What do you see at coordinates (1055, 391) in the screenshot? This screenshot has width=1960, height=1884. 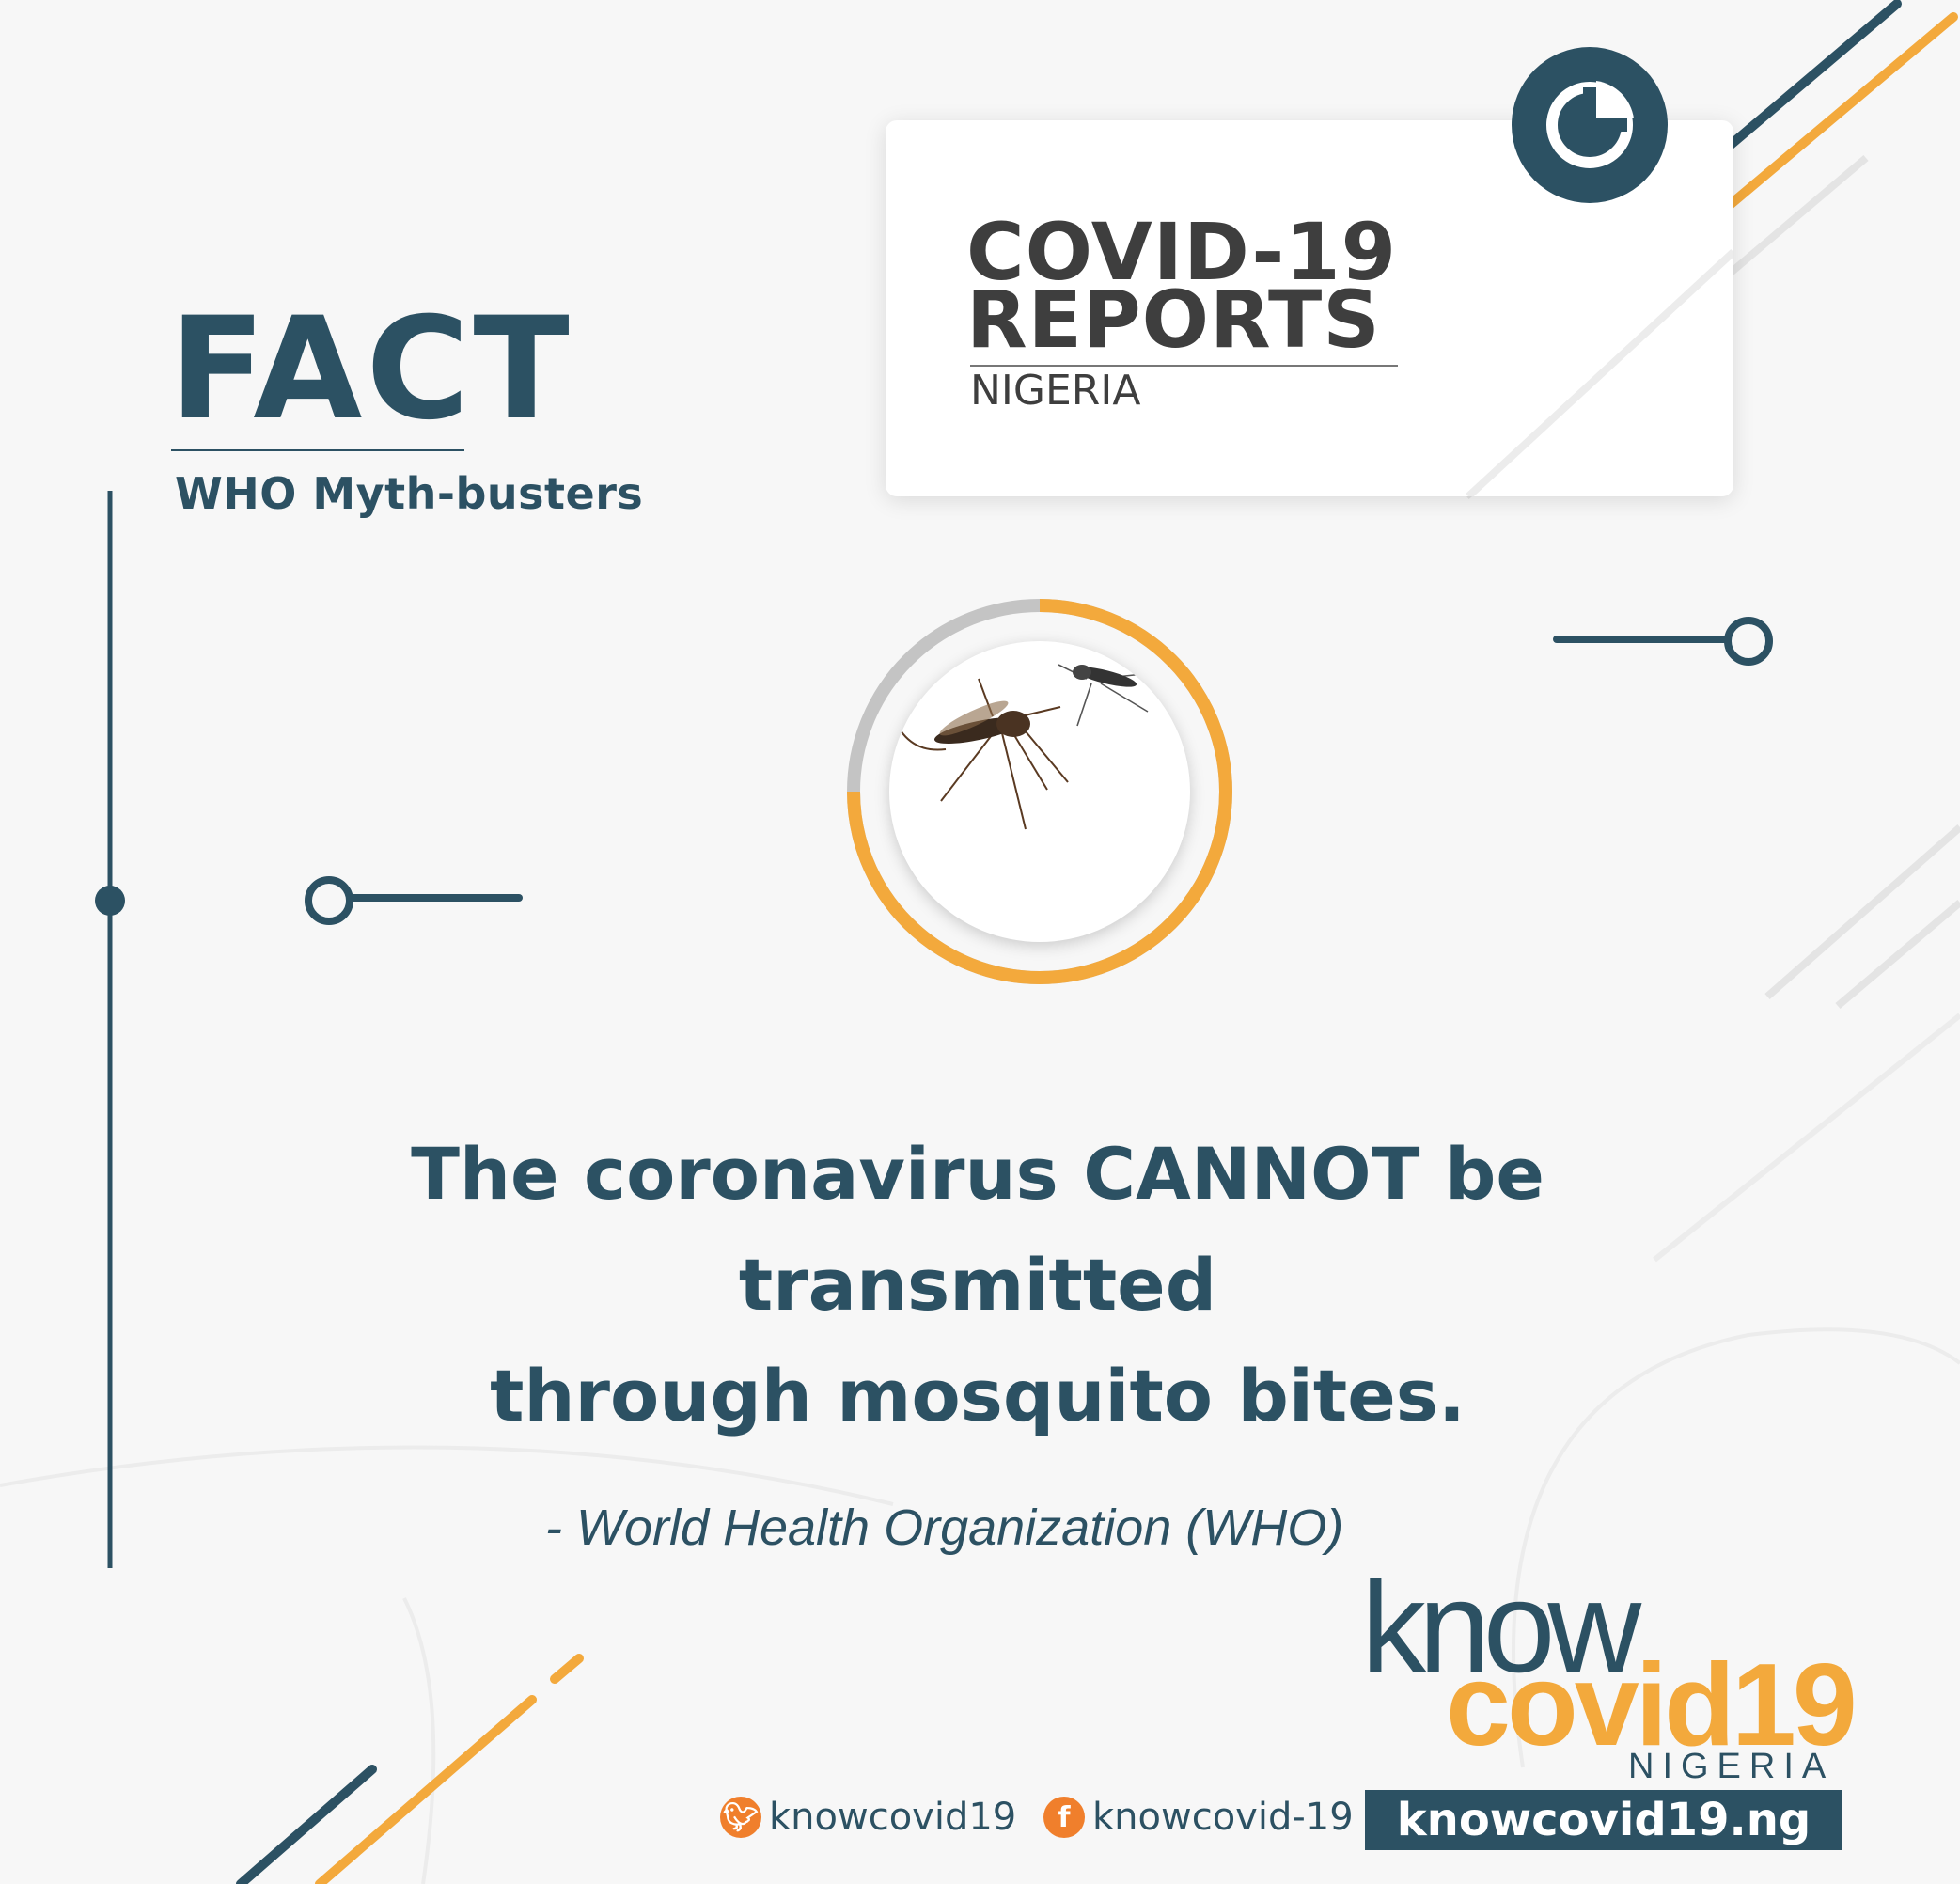 I see `report-country: NIGERIA` at bounding box center [1055, 391].